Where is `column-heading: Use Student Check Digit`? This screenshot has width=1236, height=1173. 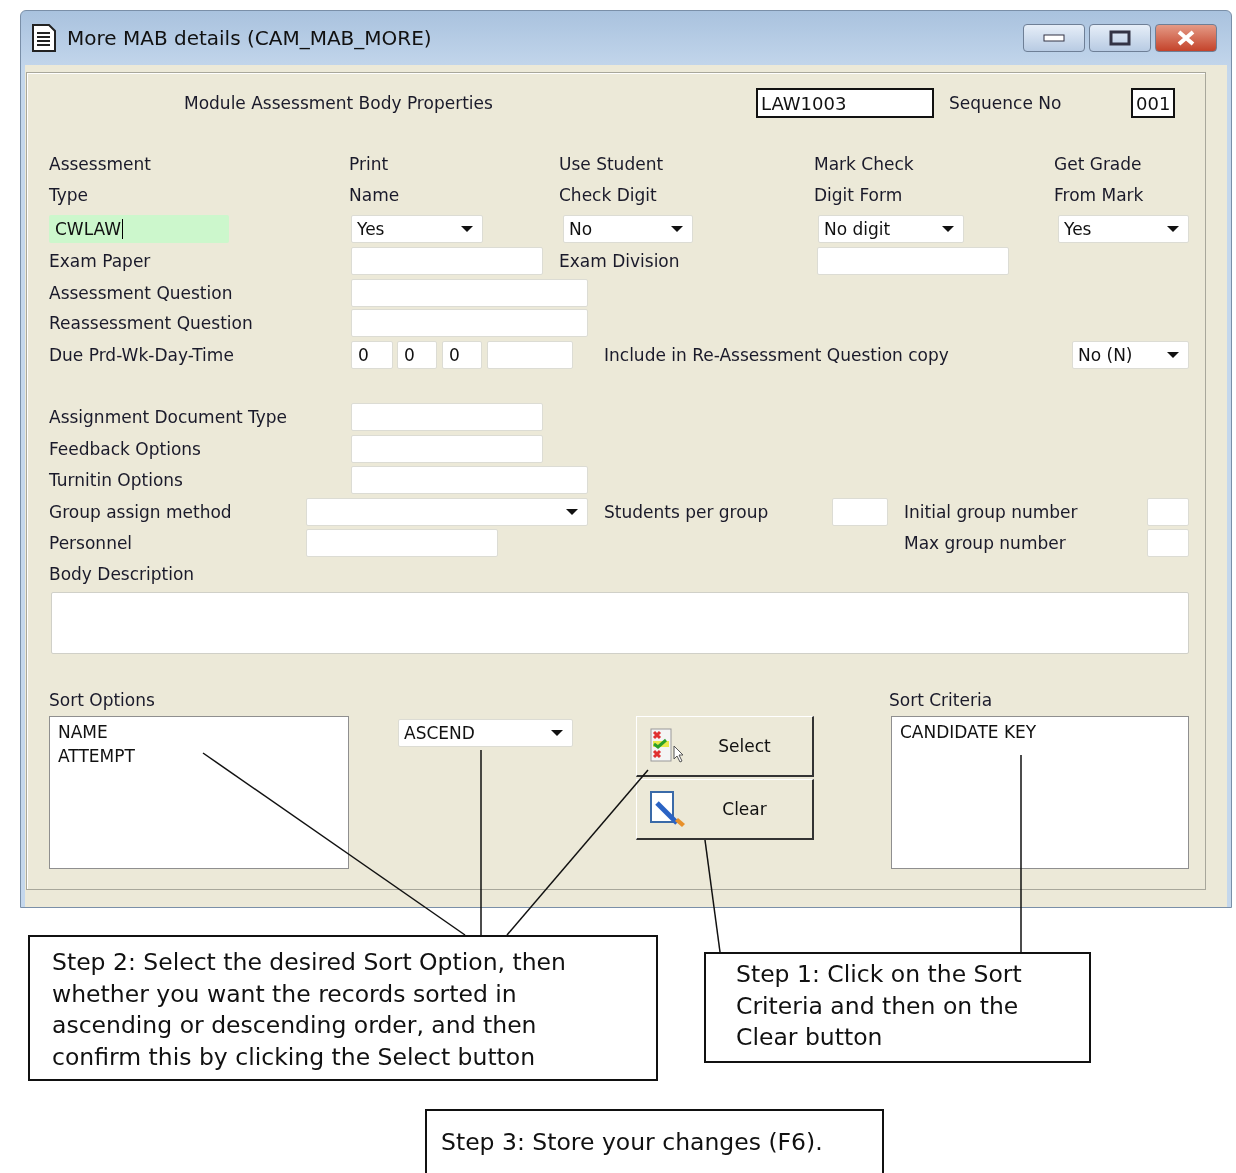 column-heading: Use Student Check Digit is located at coordinates (612, 180).